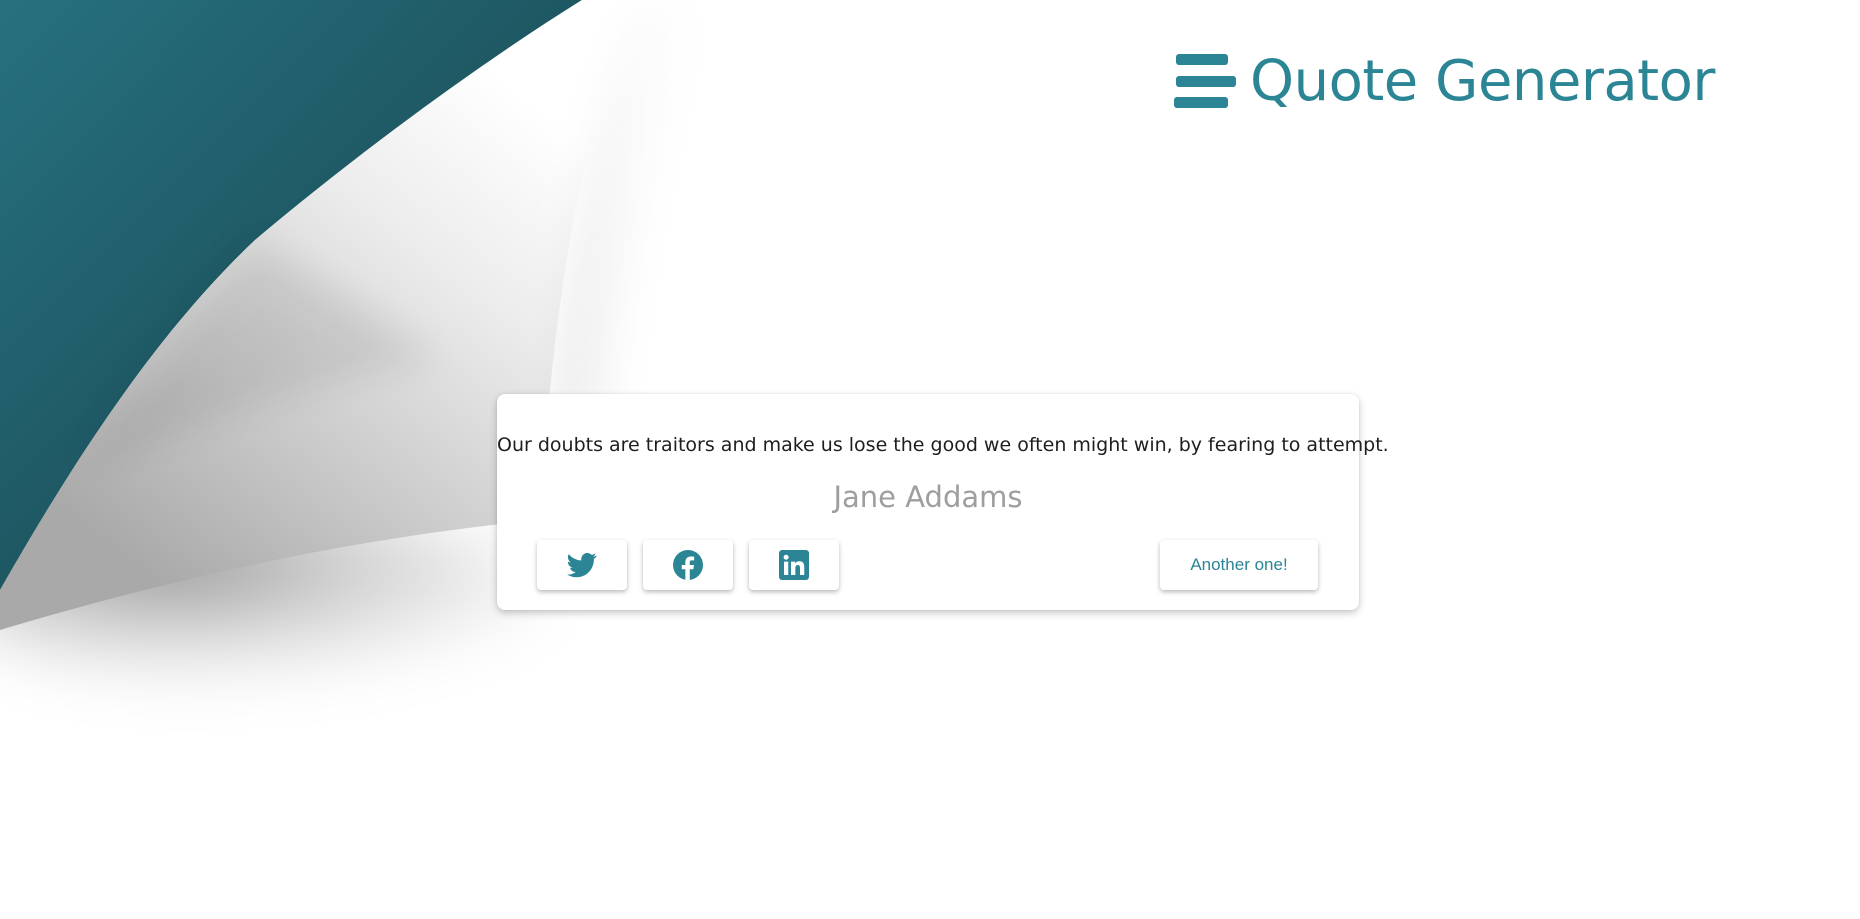 The height and width of the screenshot is (919, 1860). I want to click on linkedin-icon, so click(794, 565).